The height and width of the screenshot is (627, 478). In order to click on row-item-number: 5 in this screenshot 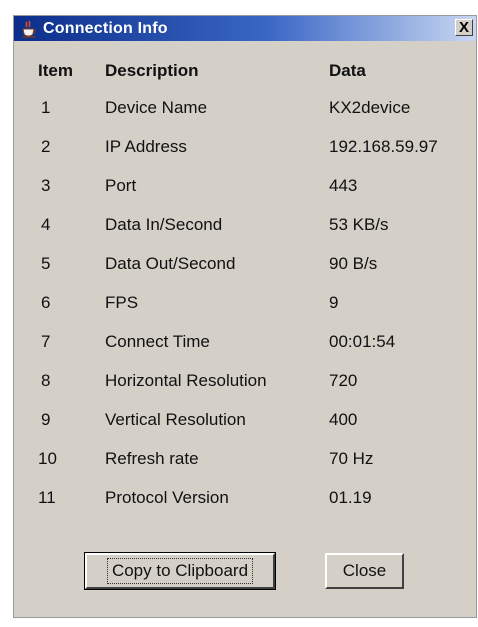, I will do `click(46, 263)`.